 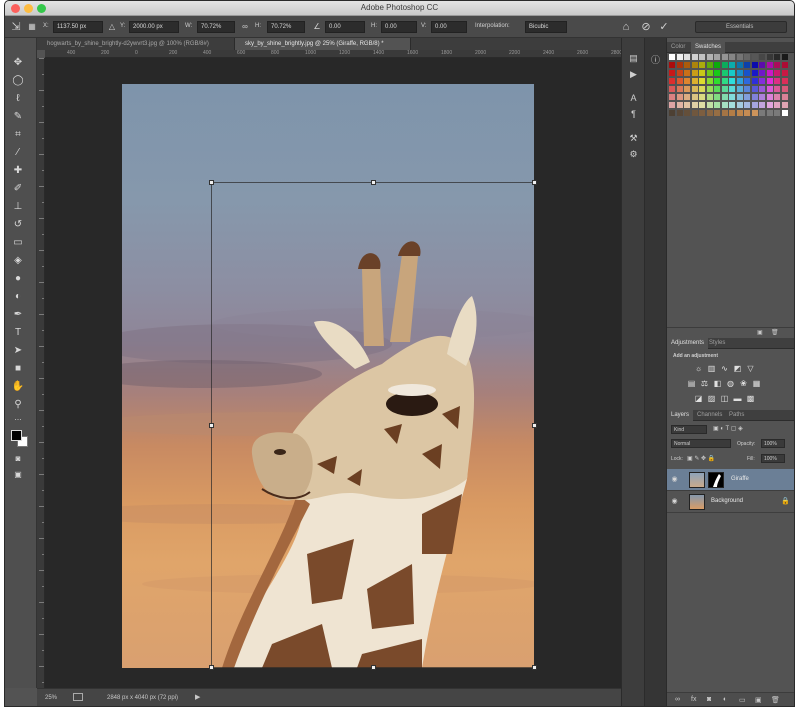 I want to click on clone-stamp-tool-icon: ⊥, so click(x=18, y=207).